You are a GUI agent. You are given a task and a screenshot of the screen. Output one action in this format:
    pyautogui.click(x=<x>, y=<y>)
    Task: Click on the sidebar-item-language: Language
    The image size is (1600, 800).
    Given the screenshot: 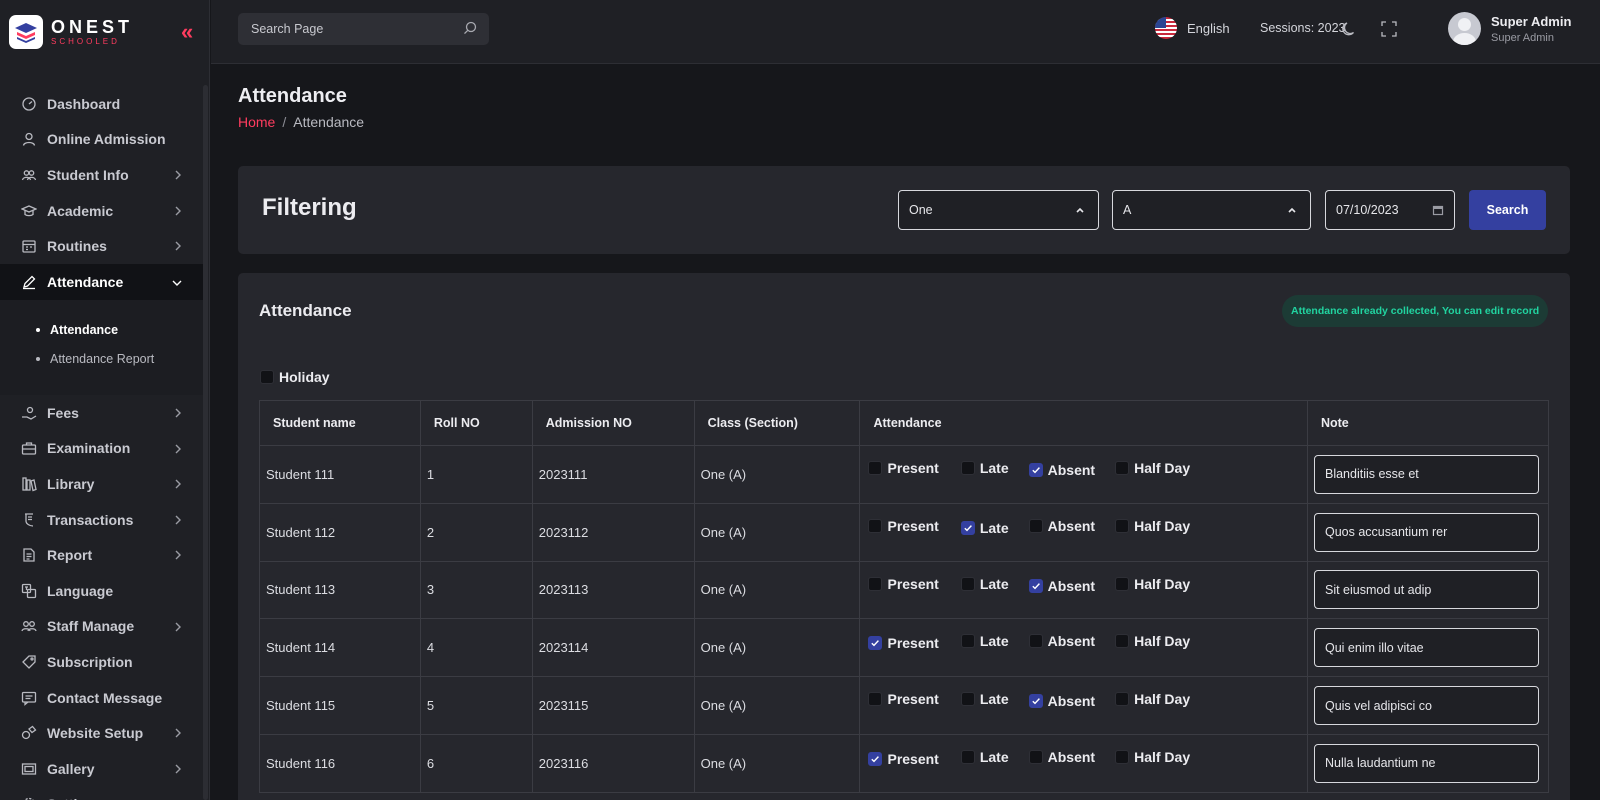 What is the action you would take?
    pyautogui.click(x=101, y=591)
    